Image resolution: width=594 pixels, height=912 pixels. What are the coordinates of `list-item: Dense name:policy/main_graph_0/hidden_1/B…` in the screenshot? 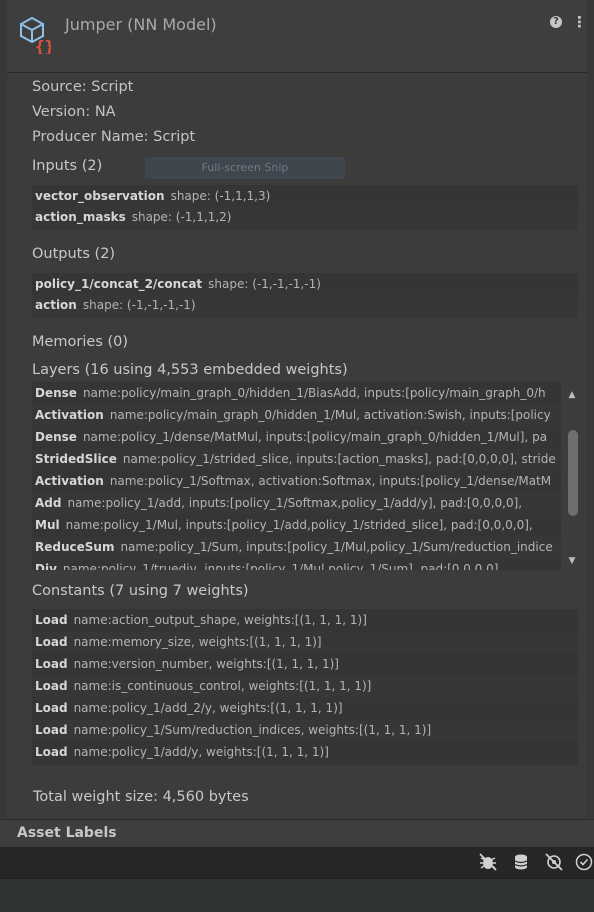 It's located at (290, 393).